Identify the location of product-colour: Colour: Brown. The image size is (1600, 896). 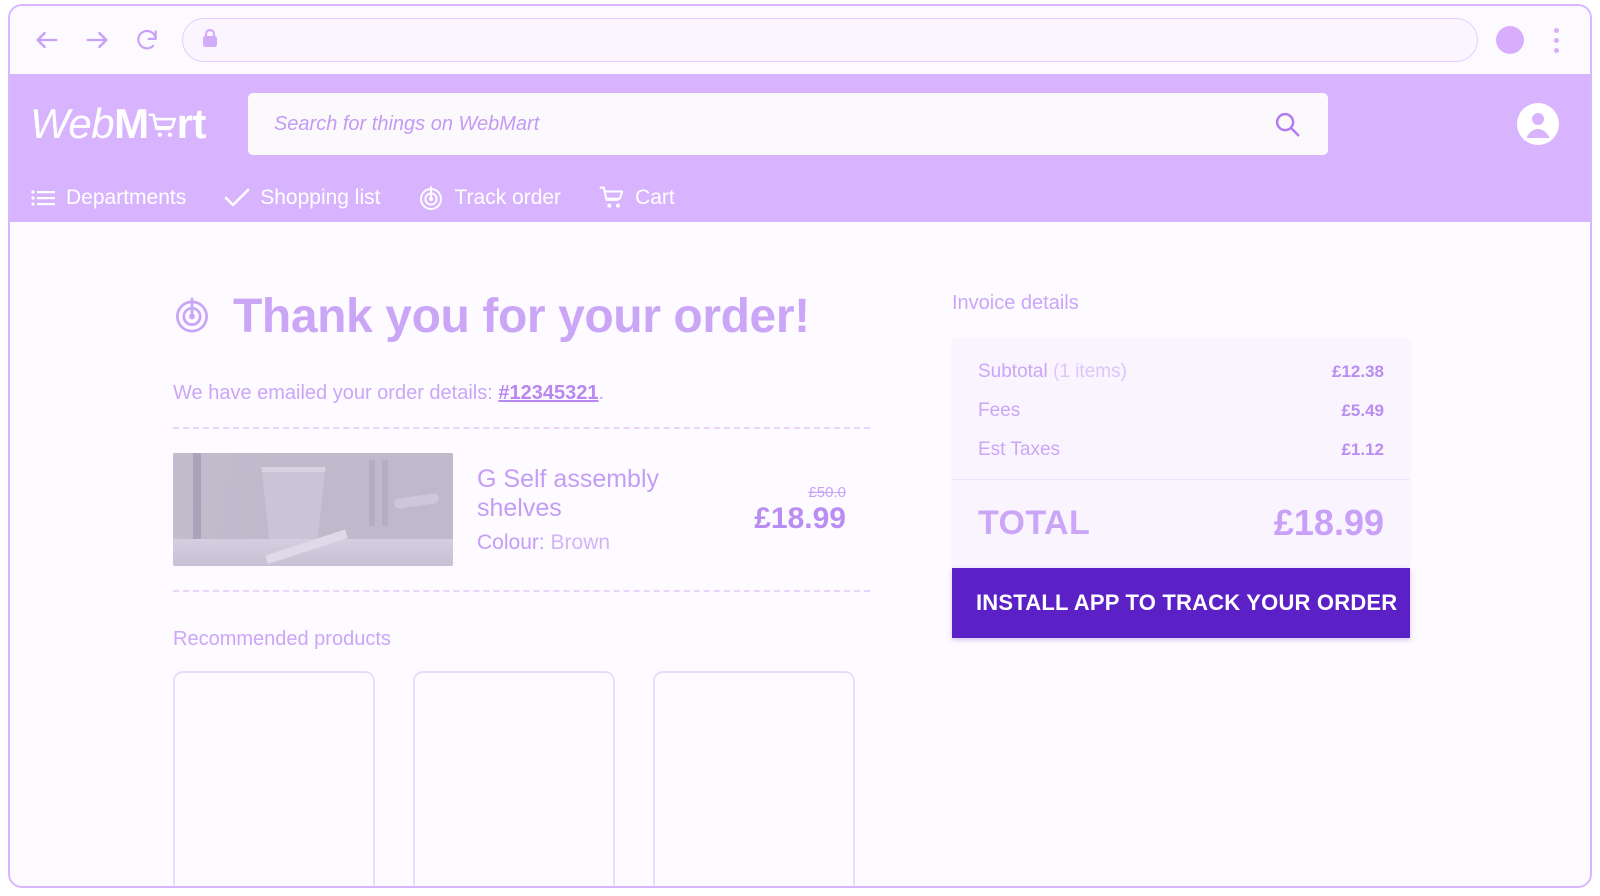
(601, 543).